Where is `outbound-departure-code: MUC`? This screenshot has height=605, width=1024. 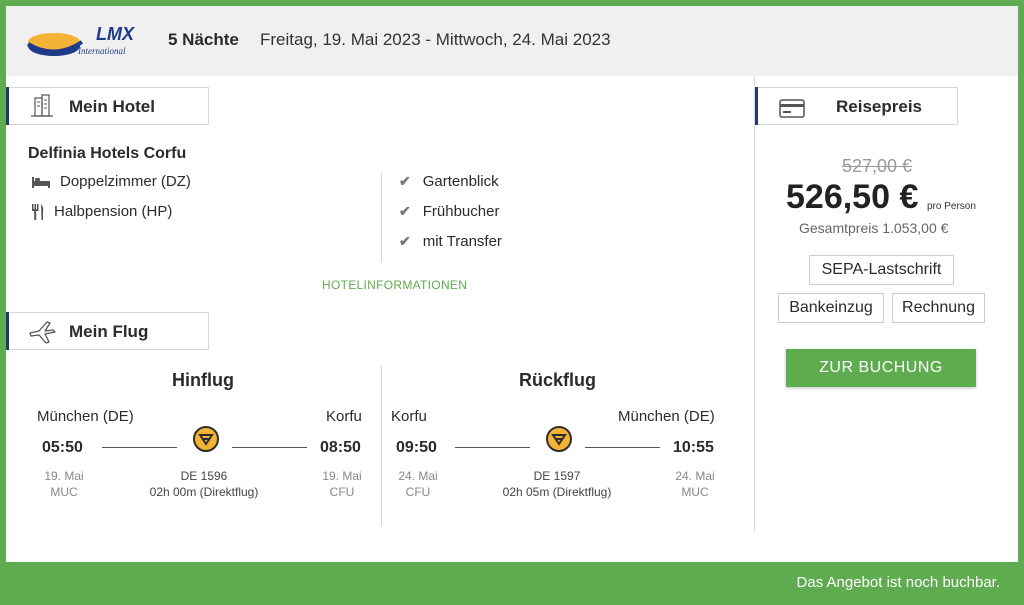 outbound-departure-code: MUC is located at coordinates (64, 492).